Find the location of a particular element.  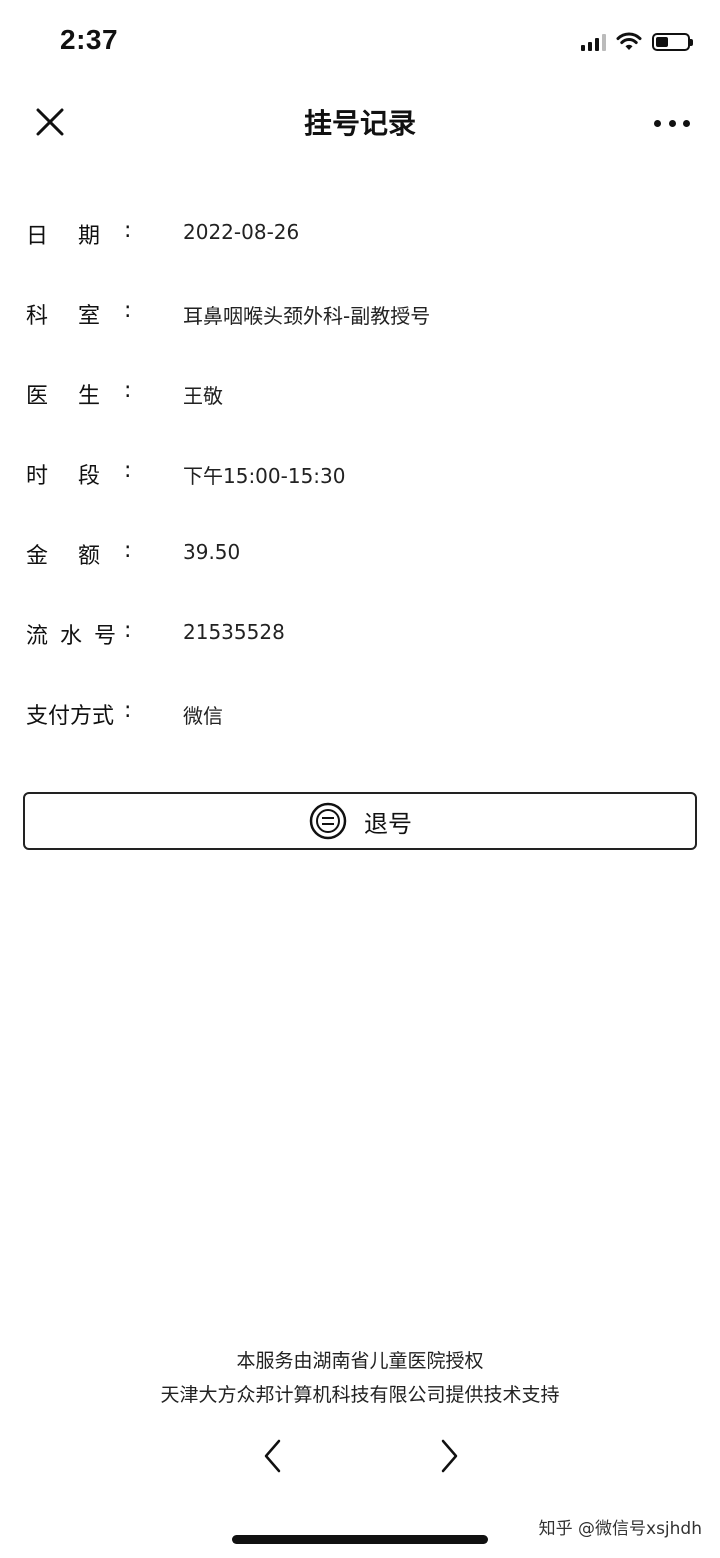

detail-label: 医 生 is located at coordinates (63, 396).